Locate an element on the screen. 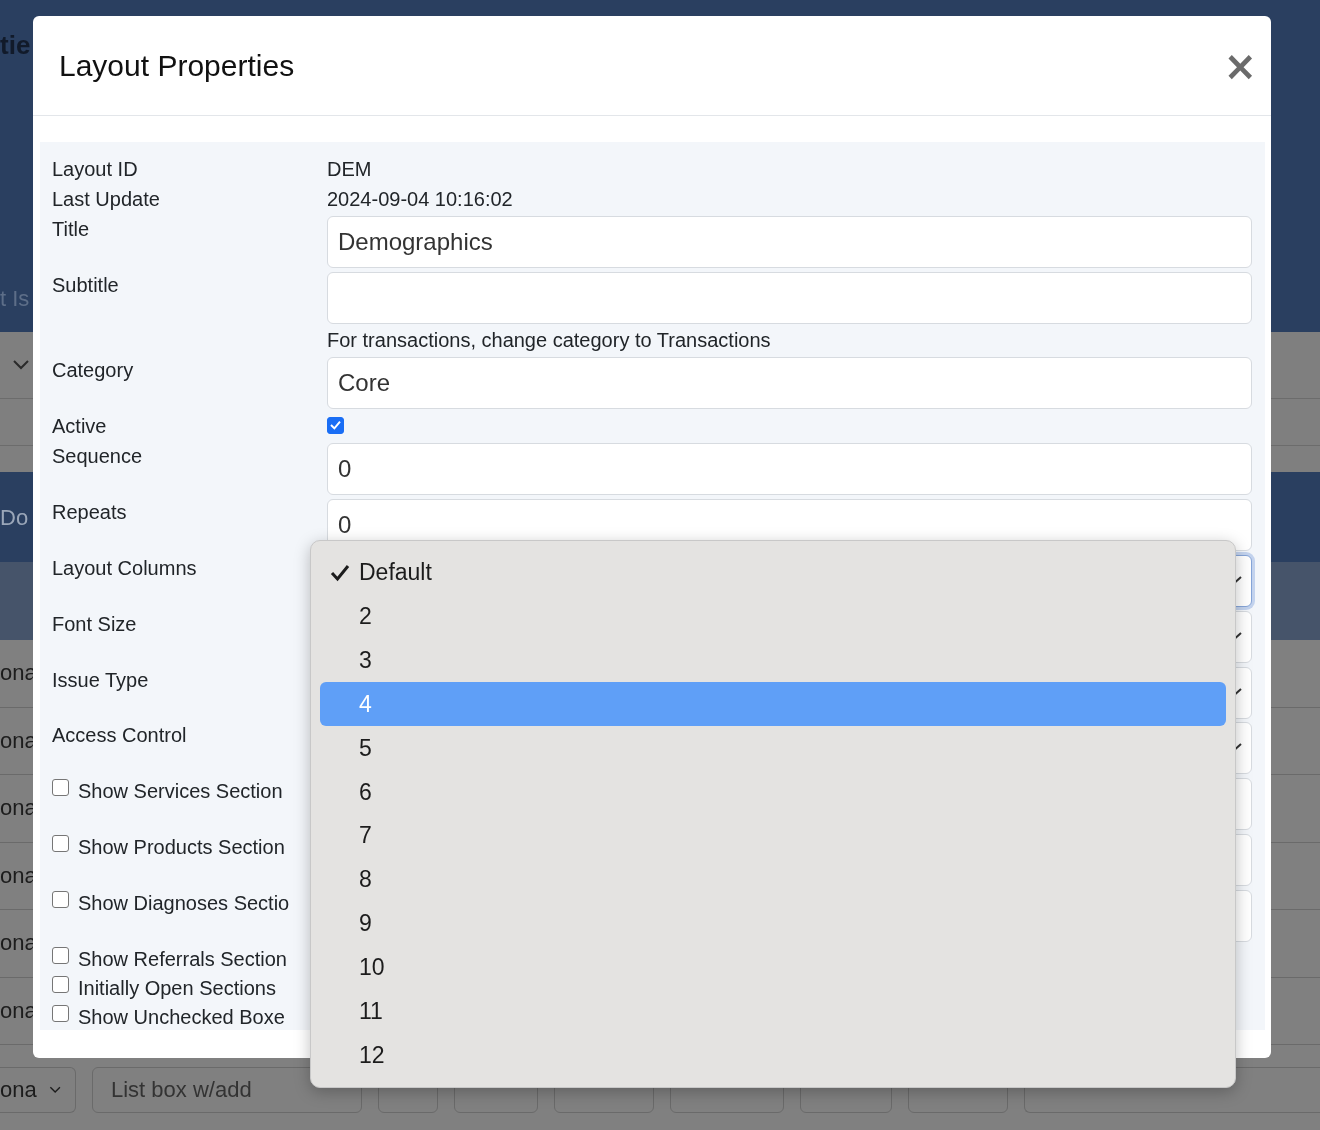  text-field: 0 is located at coordinates (789, 469).